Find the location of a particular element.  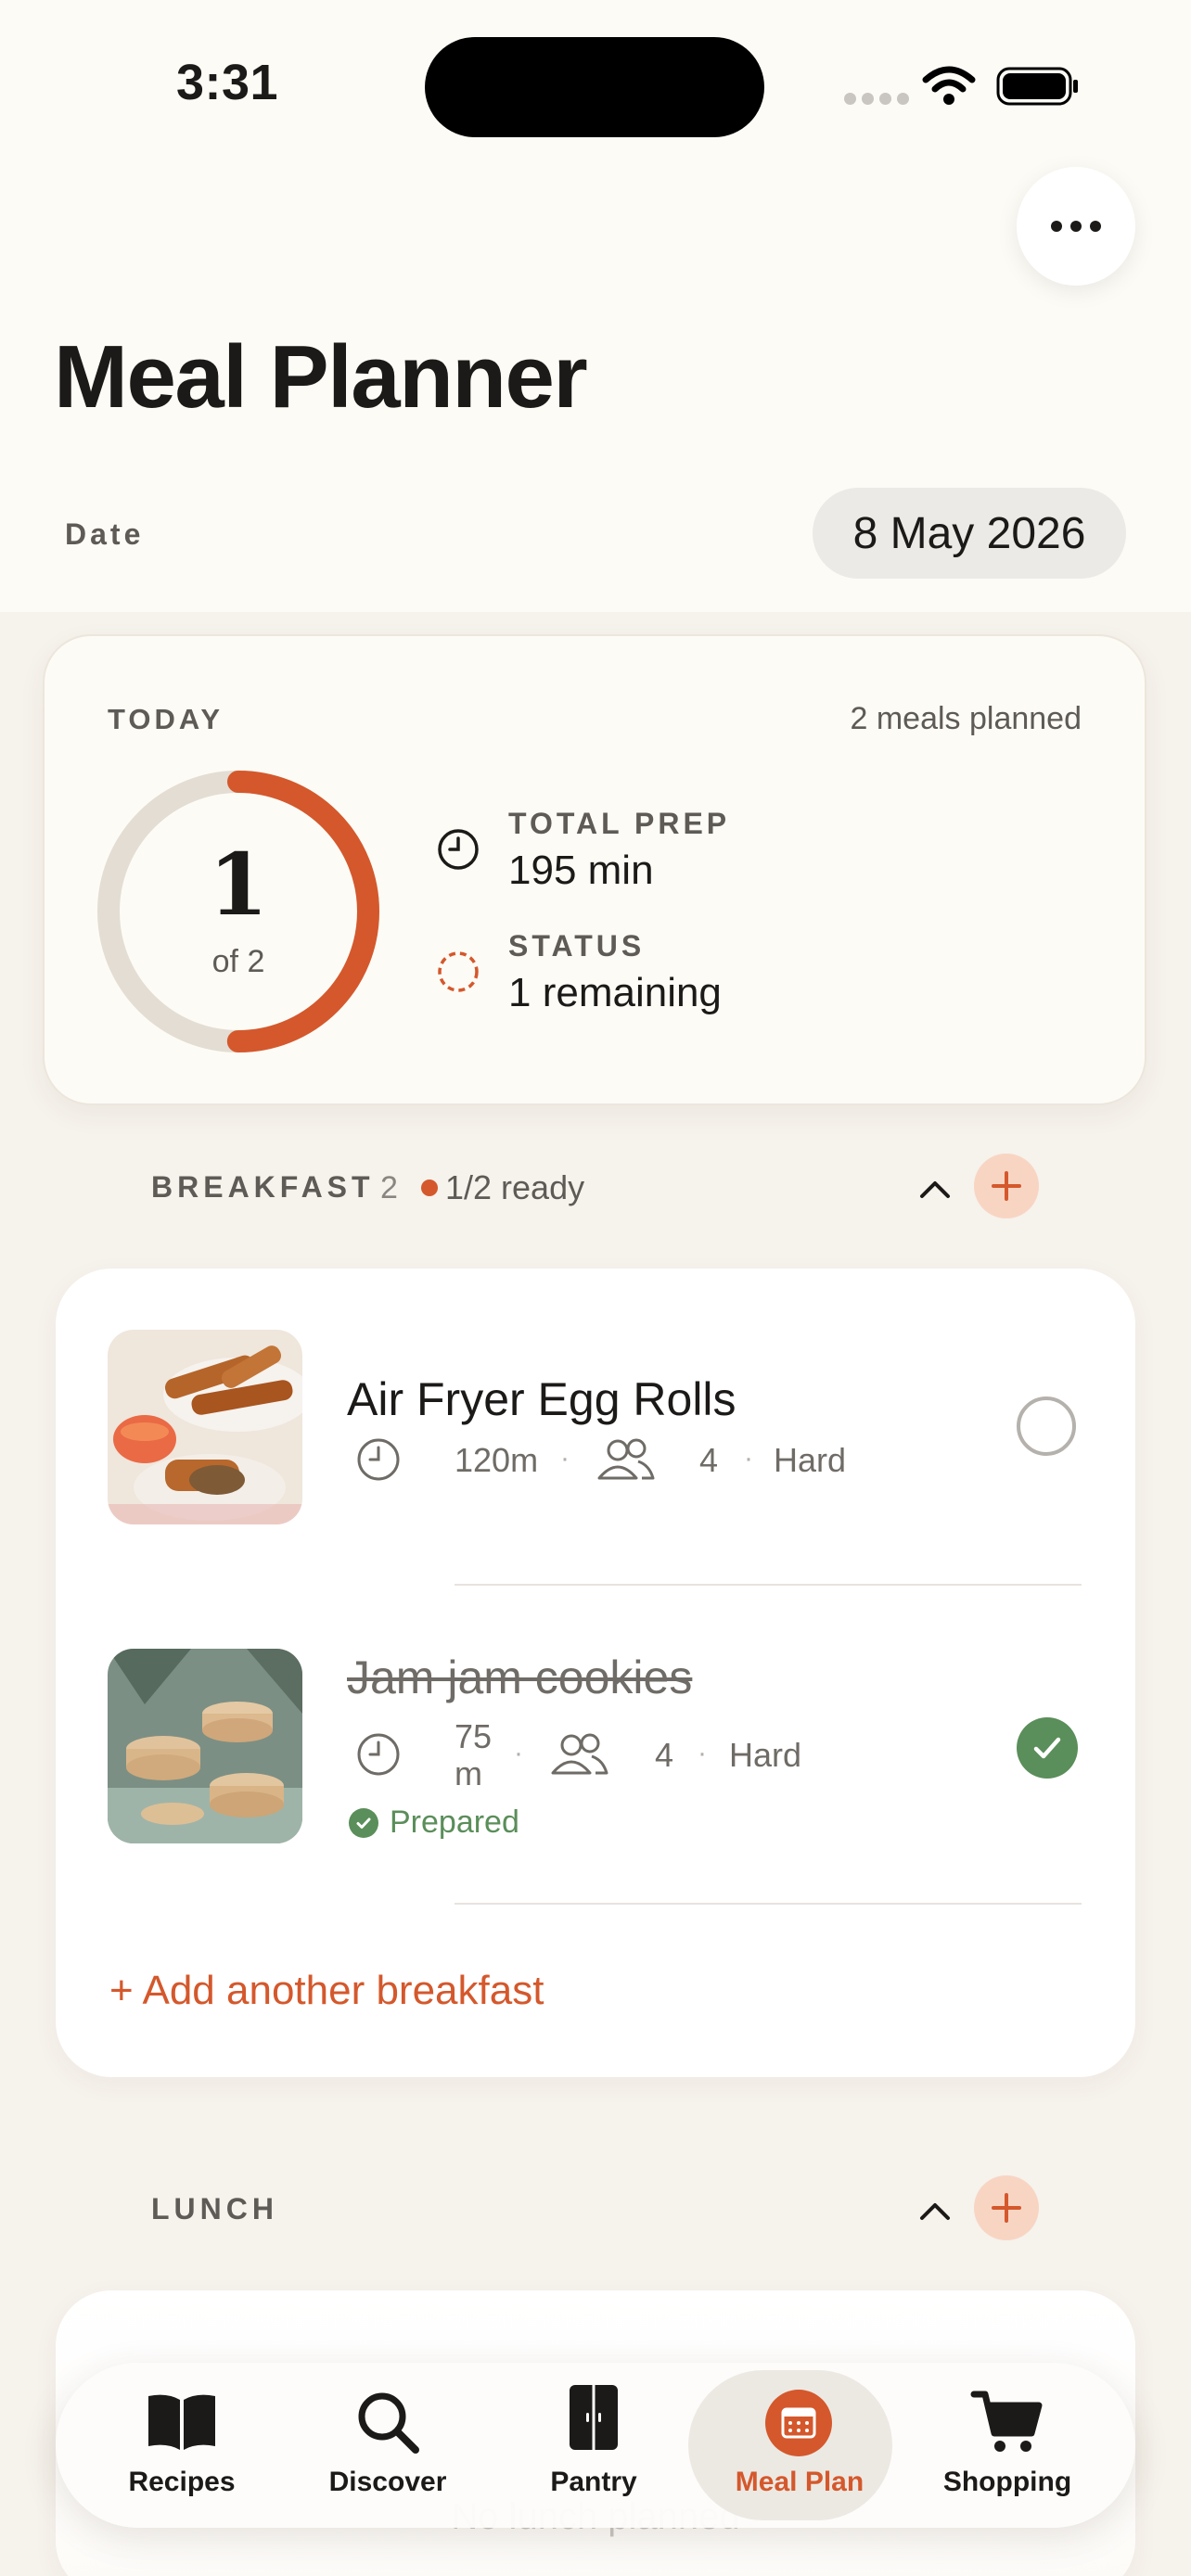

meal-prep-time-unit: m is located at coordinates (468, 1773).